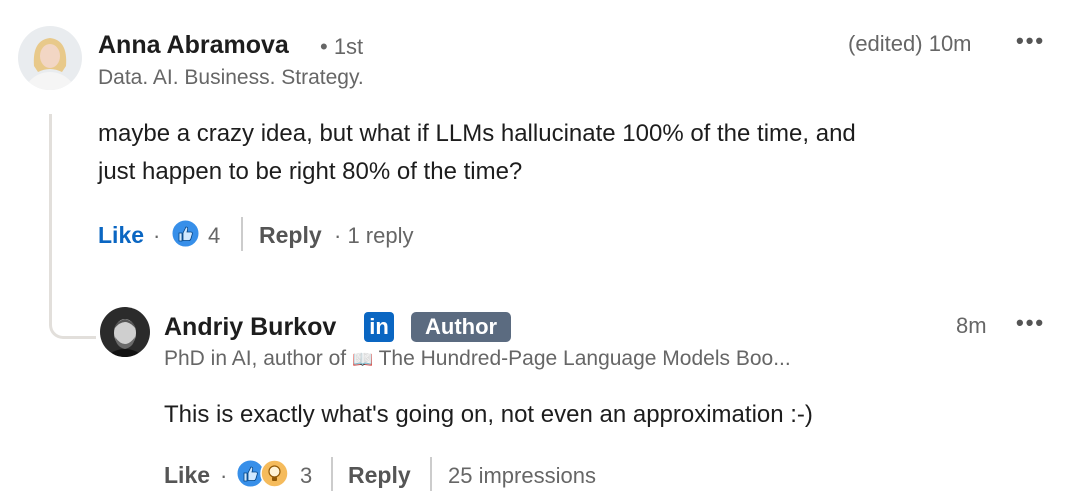 The width and height of the screenshot is (1088, 504). I want to click on comment-timestamp: (edited) 10m, so click(910, 43).